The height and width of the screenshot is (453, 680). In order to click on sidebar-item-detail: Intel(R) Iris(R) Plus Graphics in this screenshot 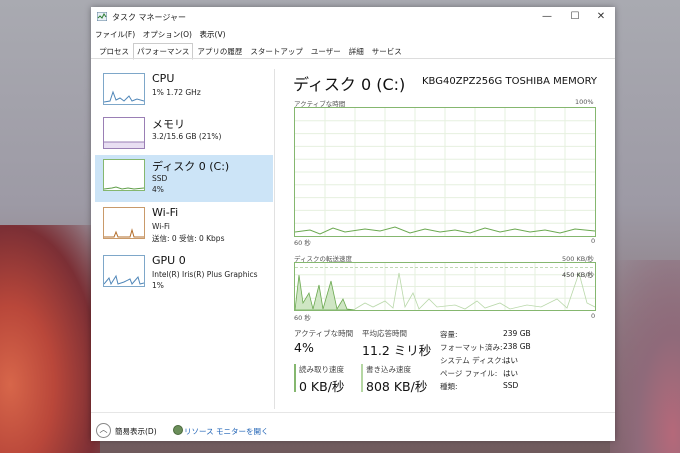, I will do `click(205, 274)`.